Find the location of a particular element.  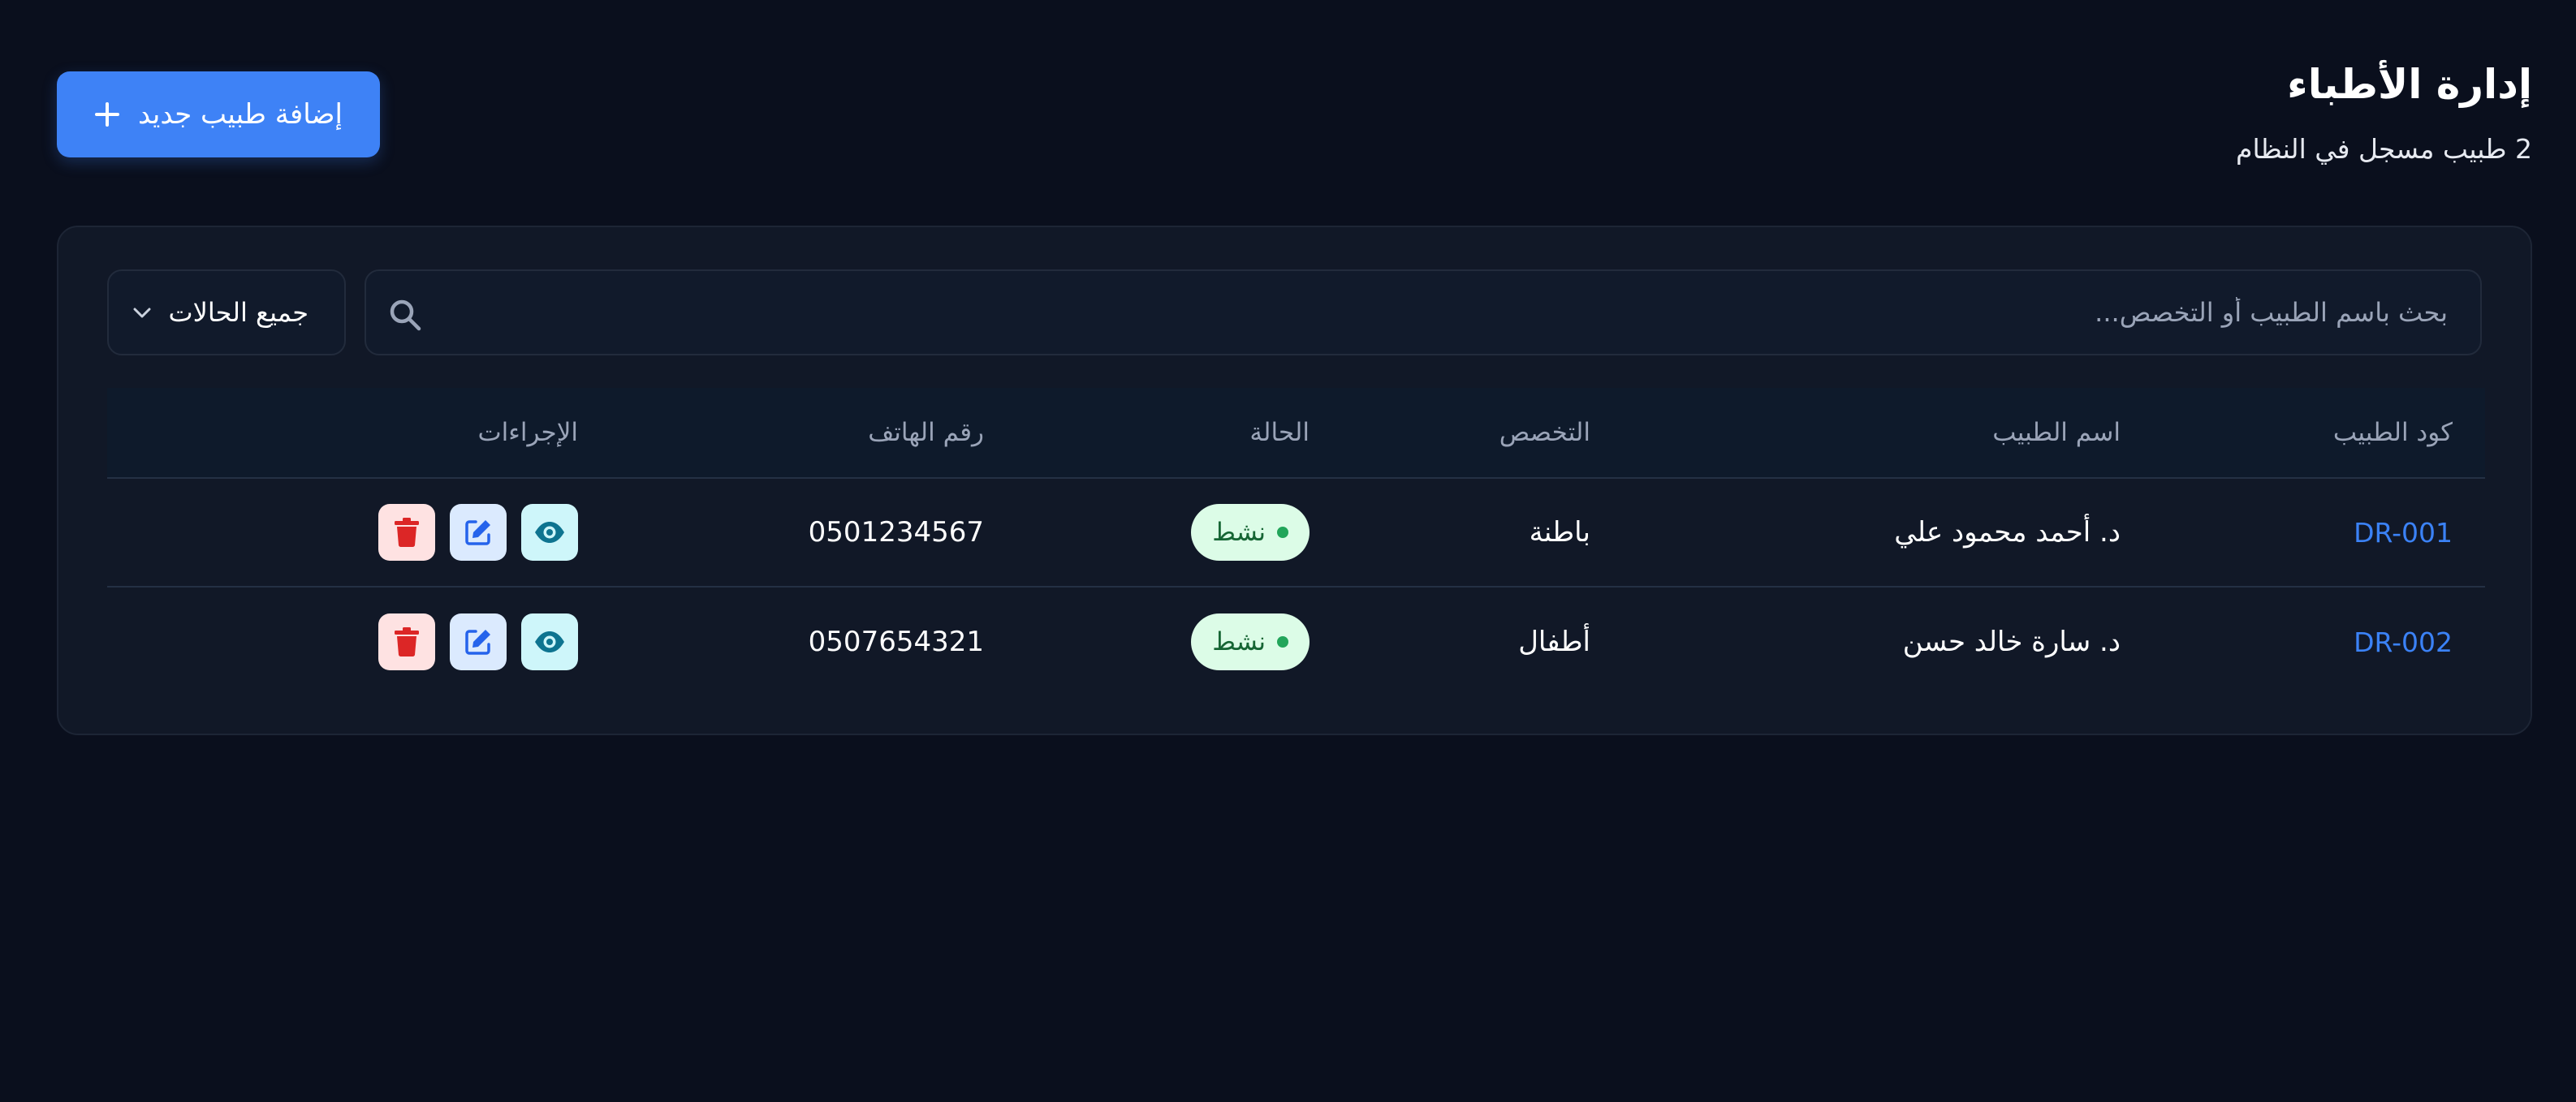

doctor-phone: 0507654321 is located at coordinates (896, 642).